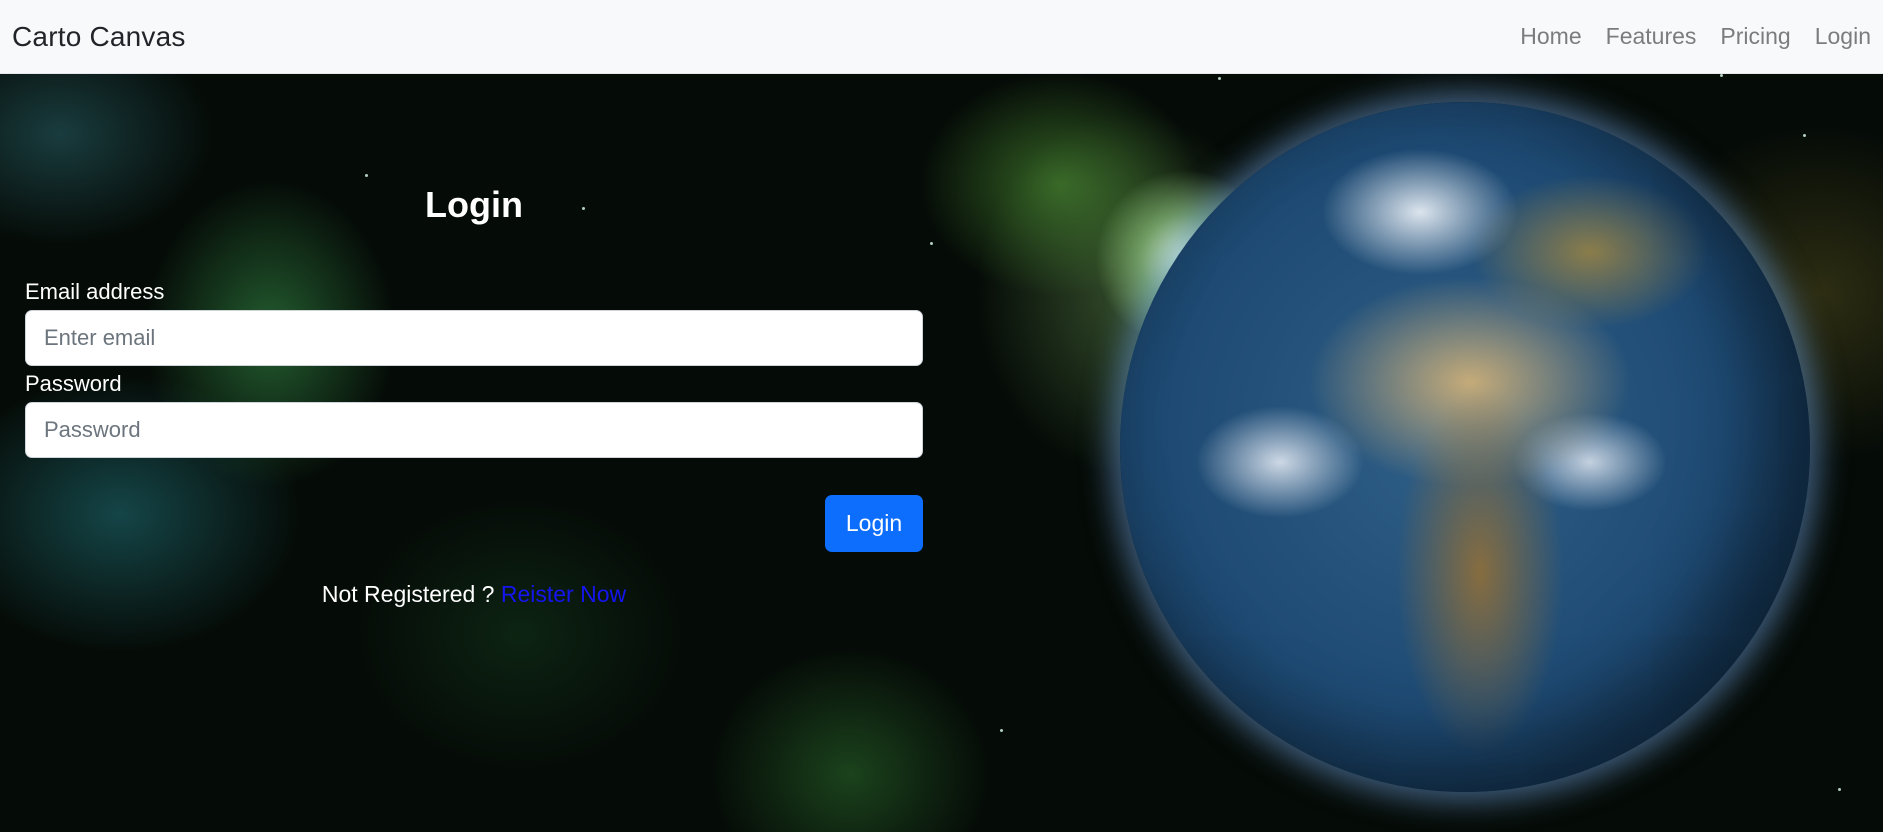  What do you see at coordinates (474, 338) in the screenshot?
I see `email-input` at bounding box center [474, 338].